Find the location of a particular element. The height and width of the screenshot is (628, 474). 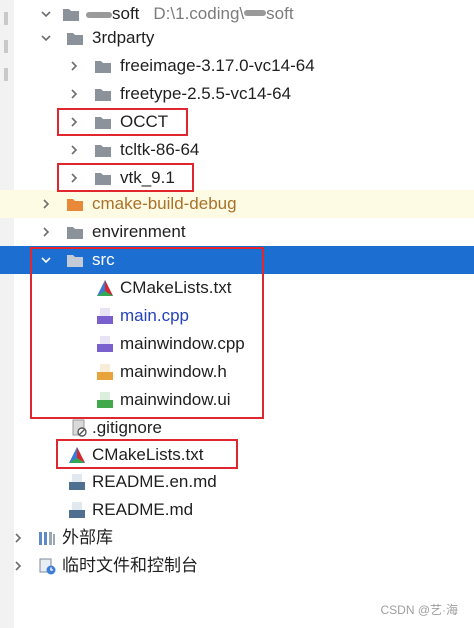

tree-row-cmake-build-debug: cmake-build-debug is located at coordinates (237, 204).